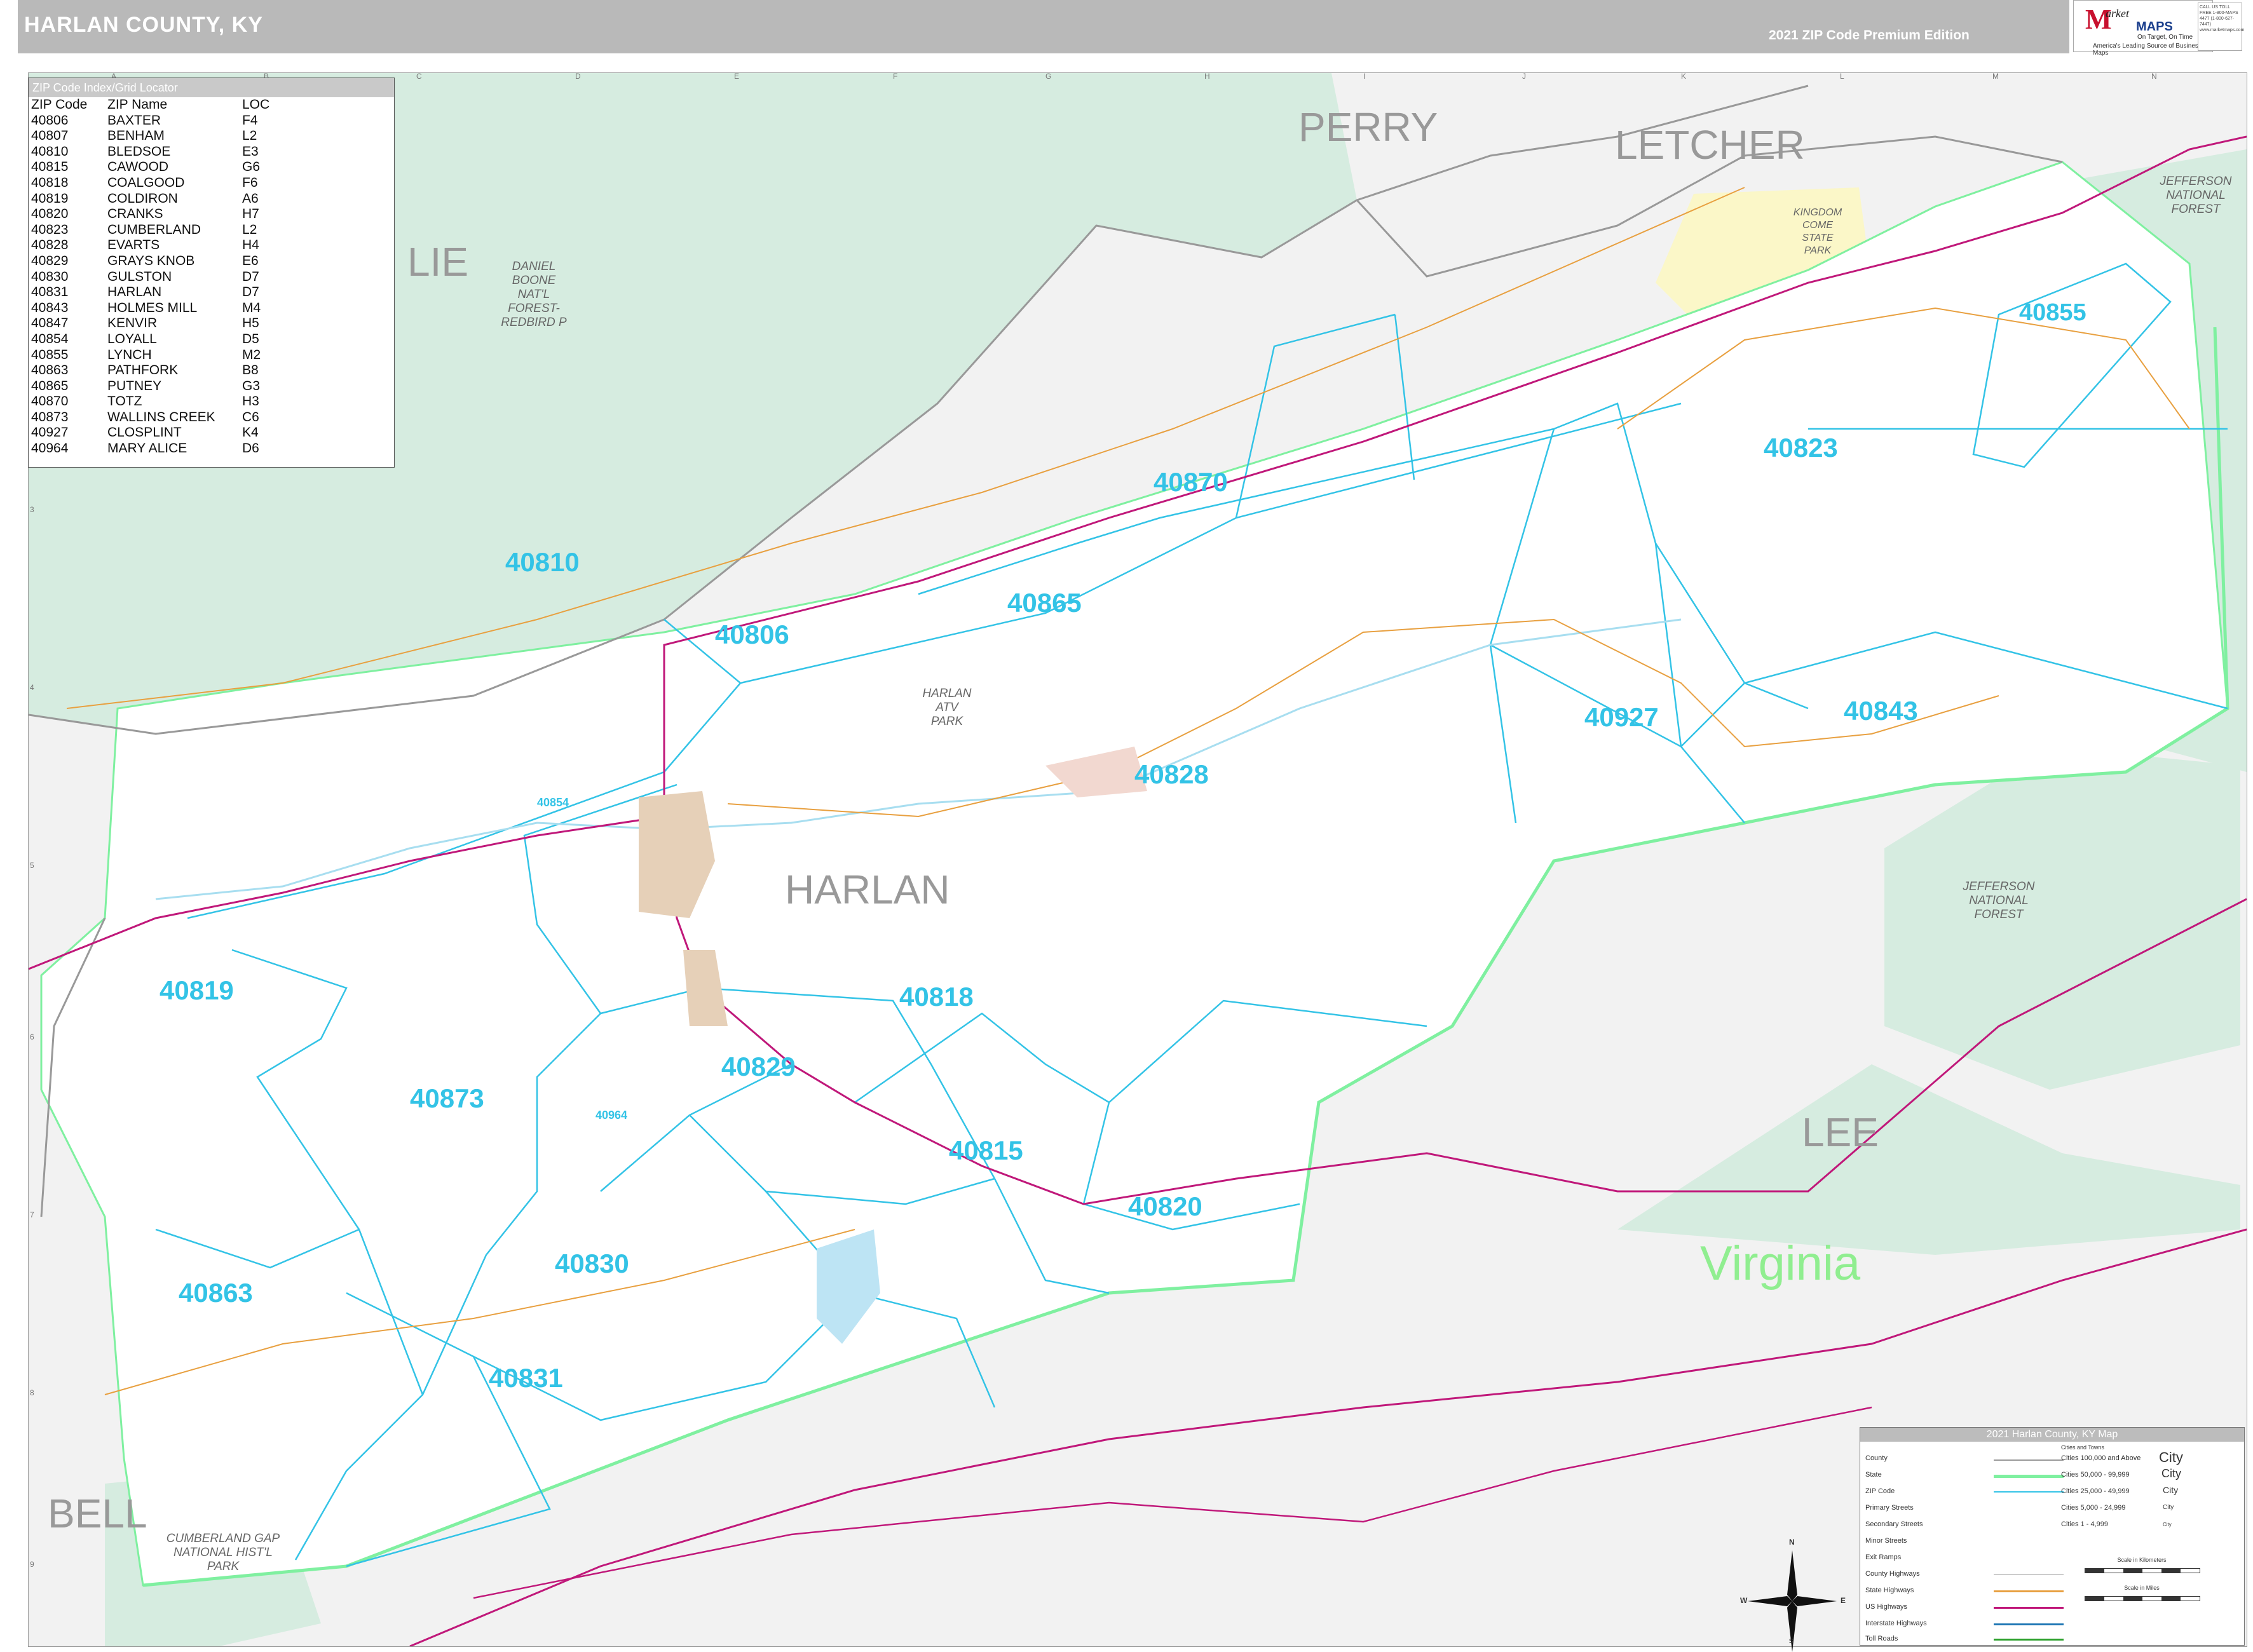 The image size is (2253, 1652). Describe the element at coordinates (2167, 1524) in the screenshot. I see `legend-city-sample-5: City` at that location.